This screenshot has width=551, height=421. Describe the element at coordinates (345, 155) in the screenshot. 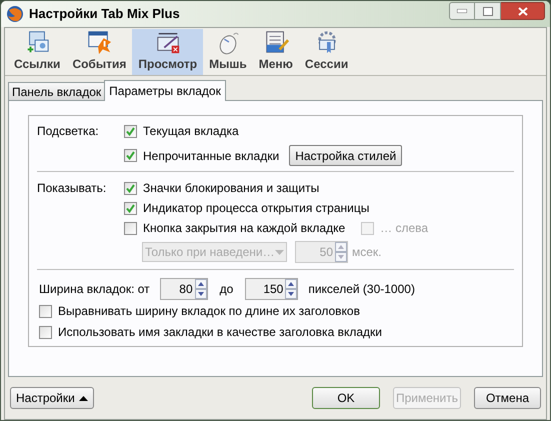

I see `style-settings-button: Настройка стилей` at that location.